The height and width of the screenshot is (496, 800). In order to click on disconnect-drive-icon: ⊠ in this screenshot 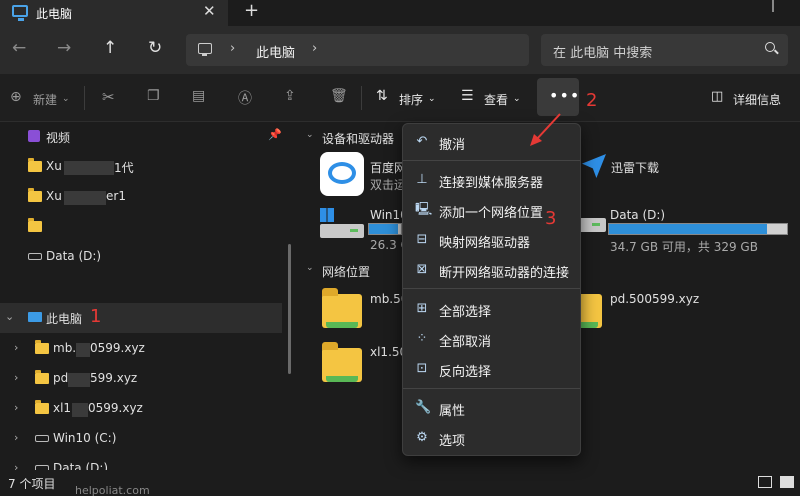, I will do `click(422, 269)`.